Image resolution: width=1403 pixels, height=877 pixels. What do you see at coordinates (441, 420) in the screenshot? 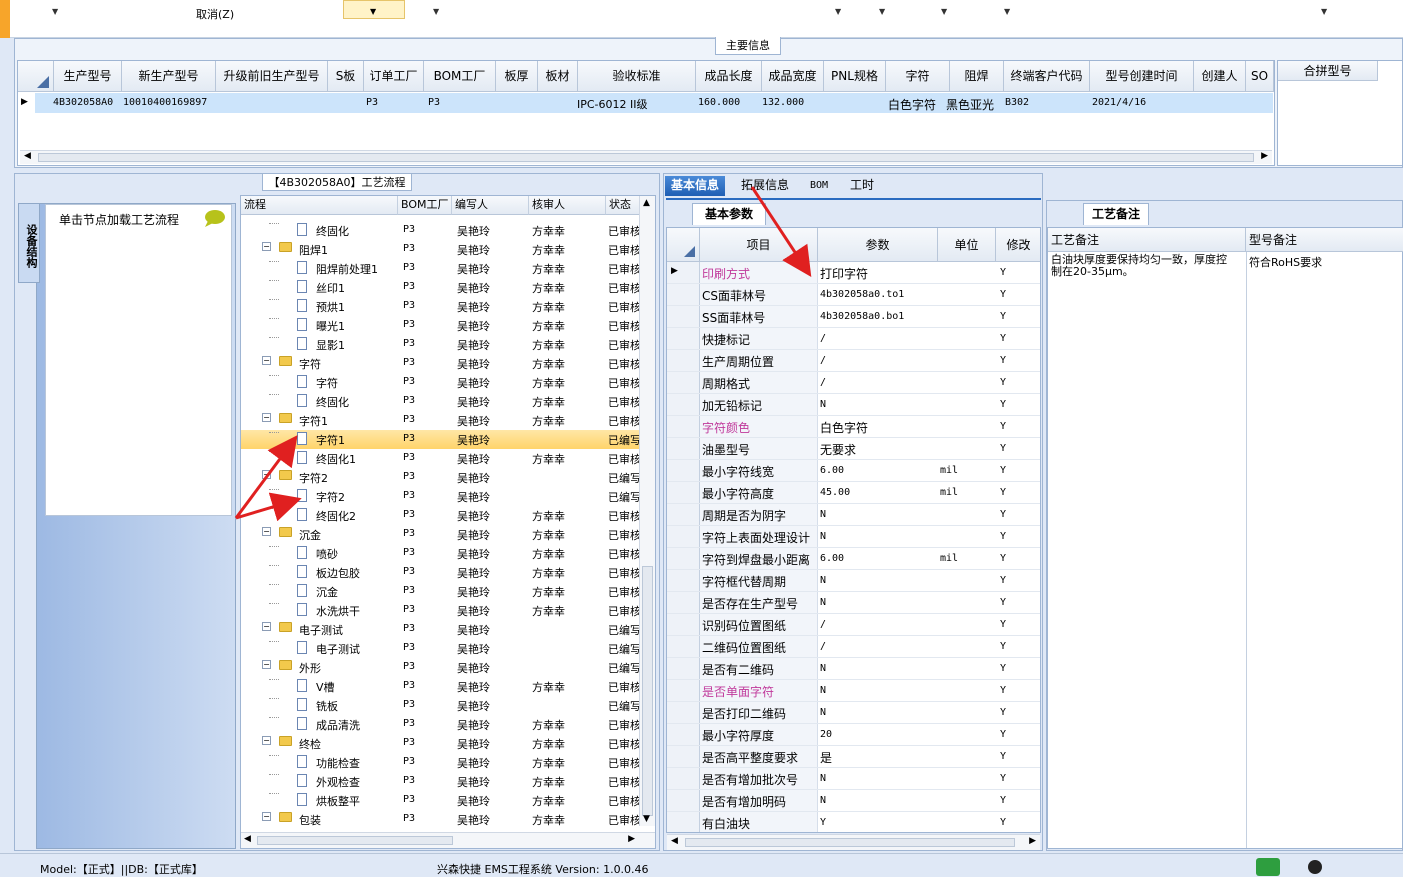
I see `tree-row: − 字符1 P3 吴艳玲 方幸幸 已审核` at bounding box center [441, 420].